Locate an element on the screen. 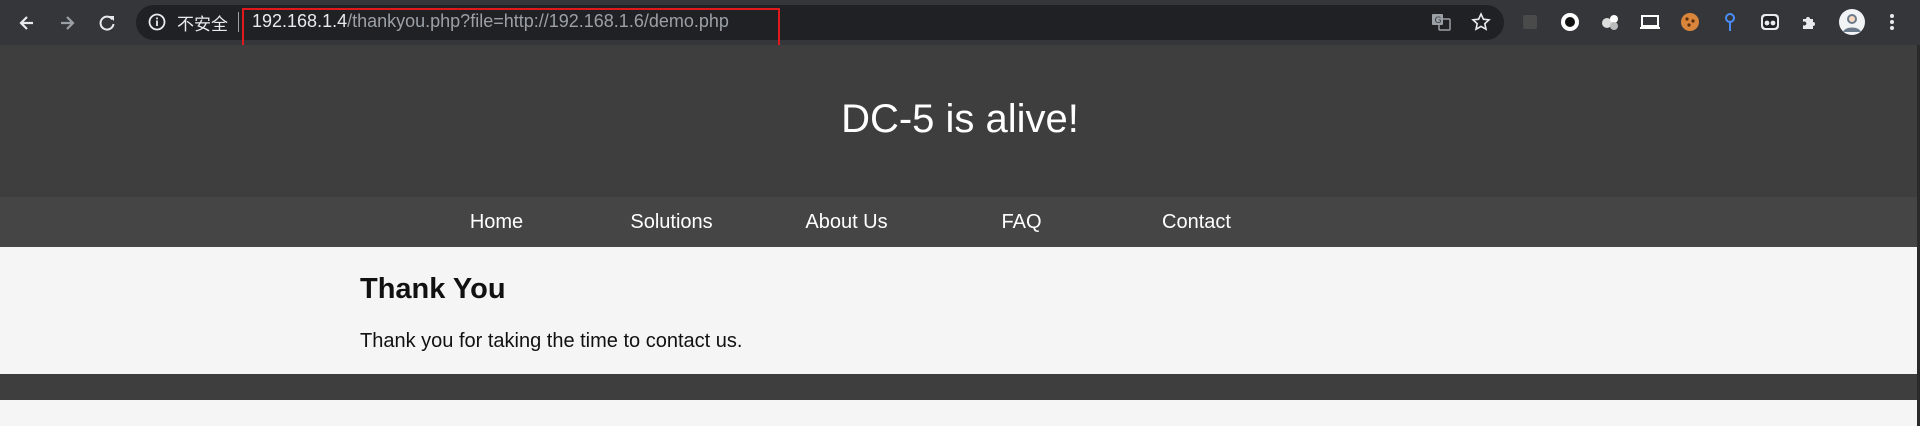  cookie-icon is located at coordinates (1690, 22).